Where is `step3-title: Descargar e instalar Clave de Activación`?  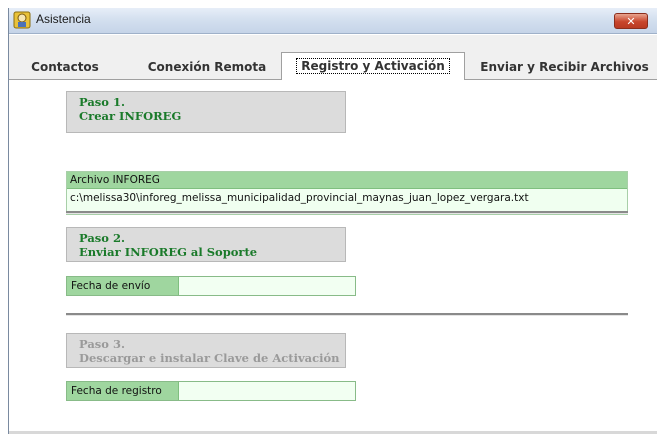 step3-title: Descargar e instalar Clave de Activación is located at coordinates (209, 358).